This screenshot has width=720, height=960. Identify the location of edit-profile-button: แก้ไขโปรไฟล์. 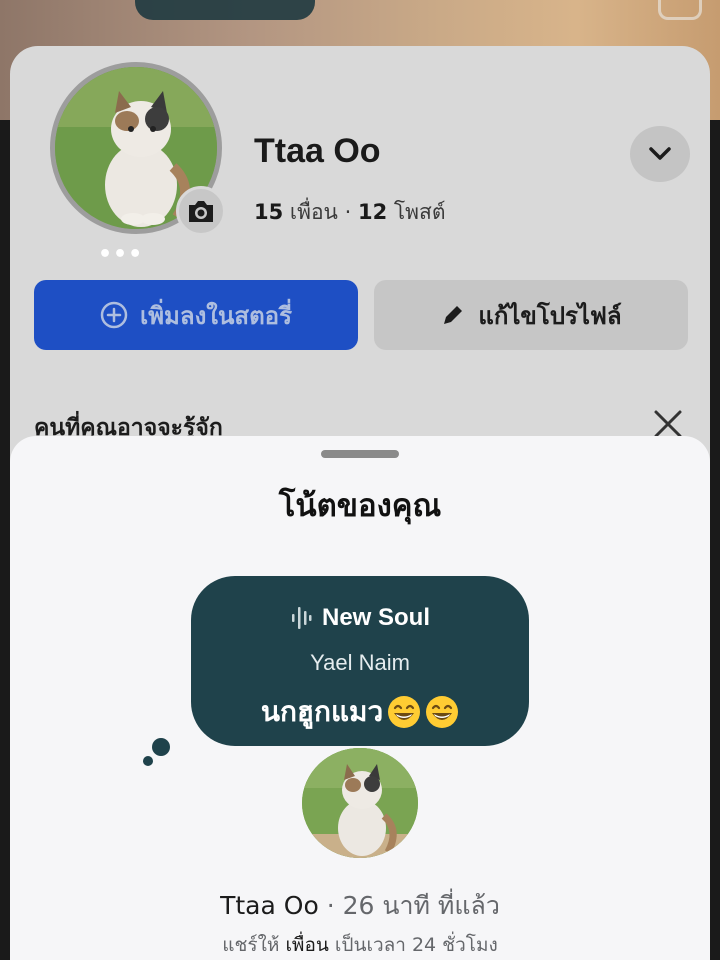
(531, 315).